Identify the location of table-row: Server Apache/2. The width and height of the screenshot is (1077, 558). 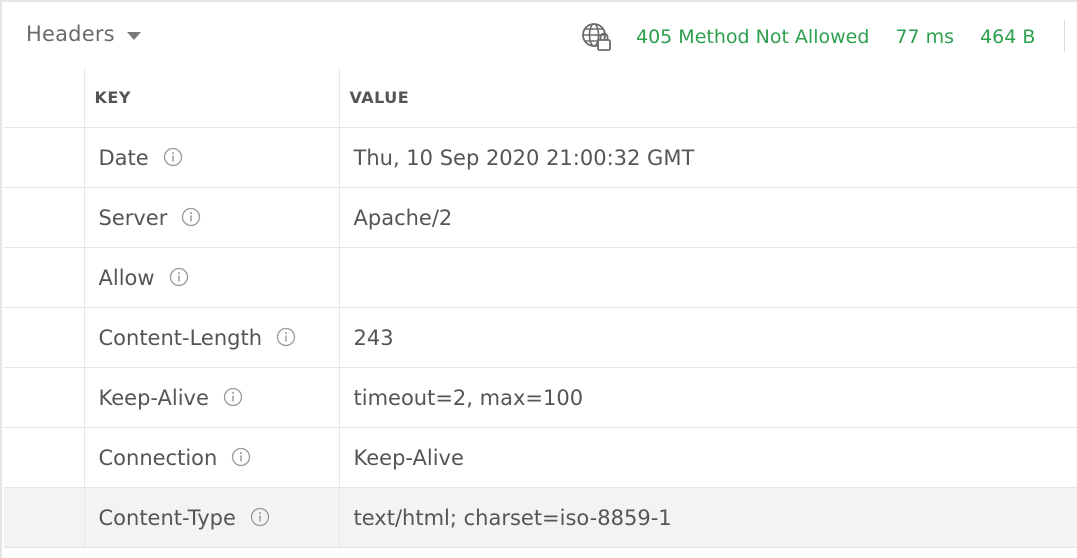
(540, 217).